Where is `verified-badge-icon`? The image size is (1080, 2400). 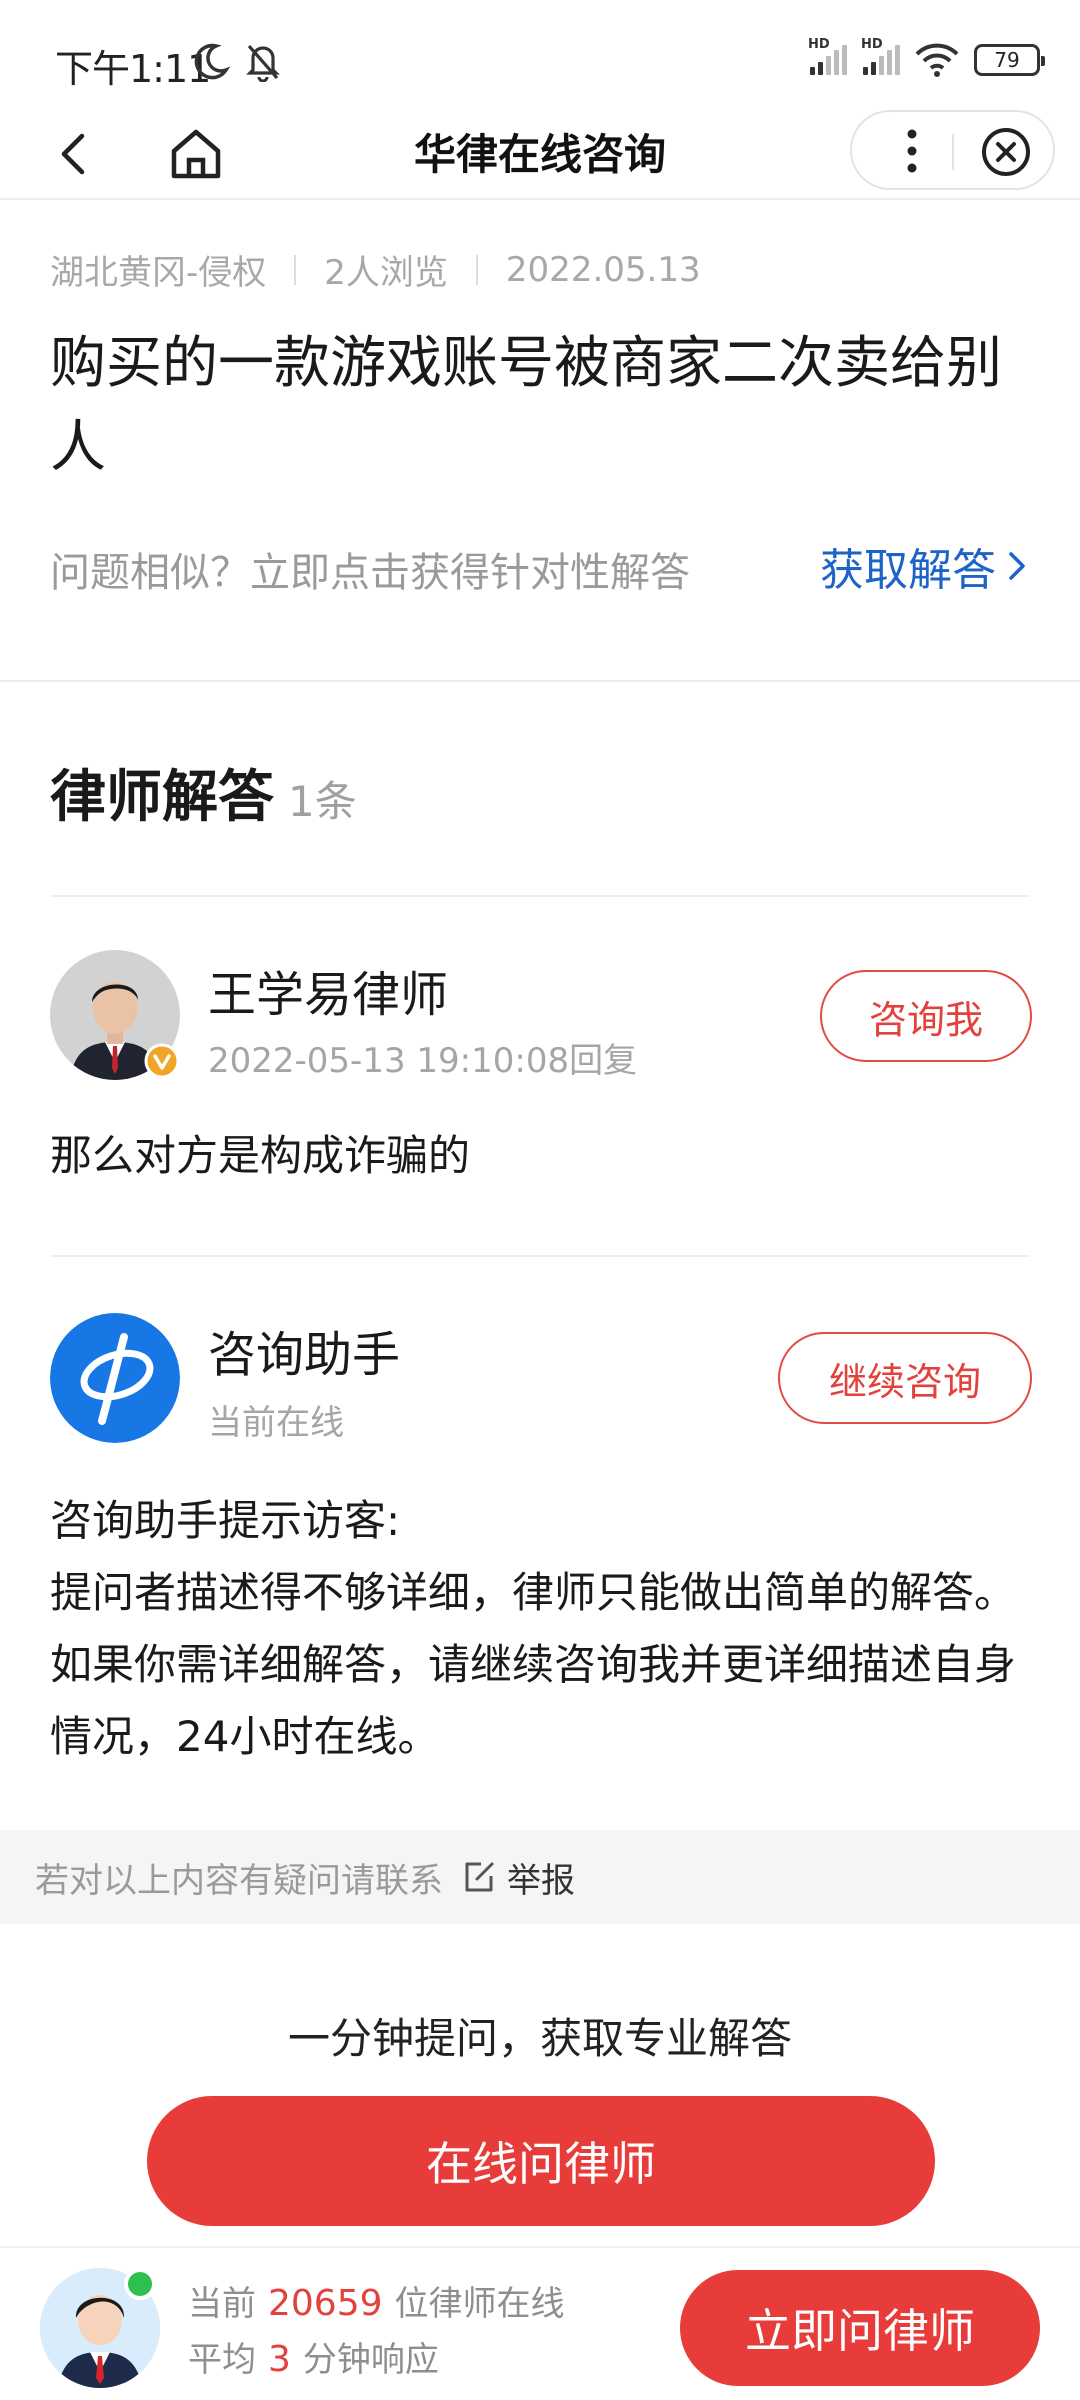
verified-badge-icon is located at coordinates (162, 1061).